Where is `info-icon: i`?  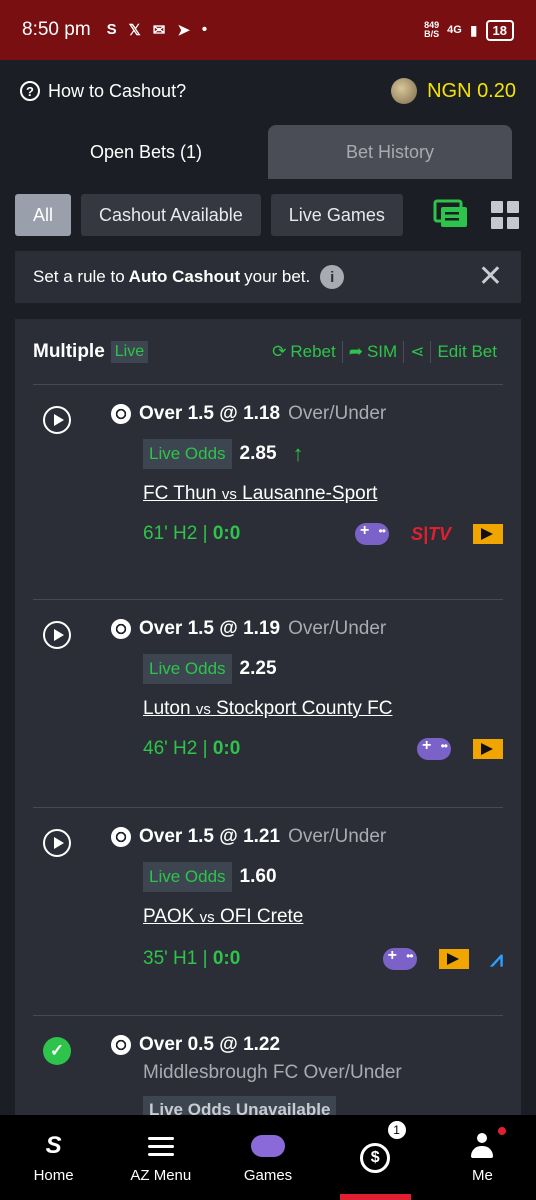
info-icon: i is located at coordinates (332, 277).